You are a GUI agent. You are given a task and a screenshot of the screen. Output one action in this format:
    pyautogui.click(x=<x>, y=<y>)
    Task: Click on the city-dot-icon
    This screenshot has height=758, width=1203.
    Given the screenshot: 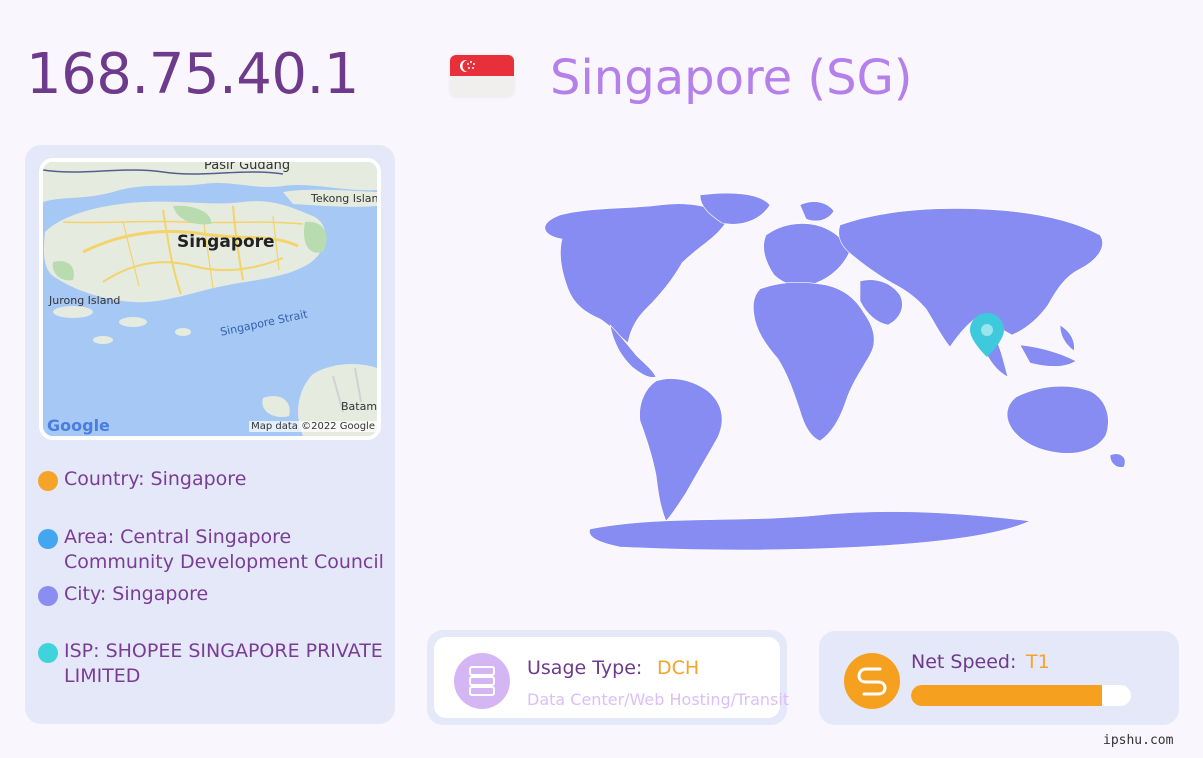 What is the action you would take?
    pyautogui.click(x=48, y=596)
    